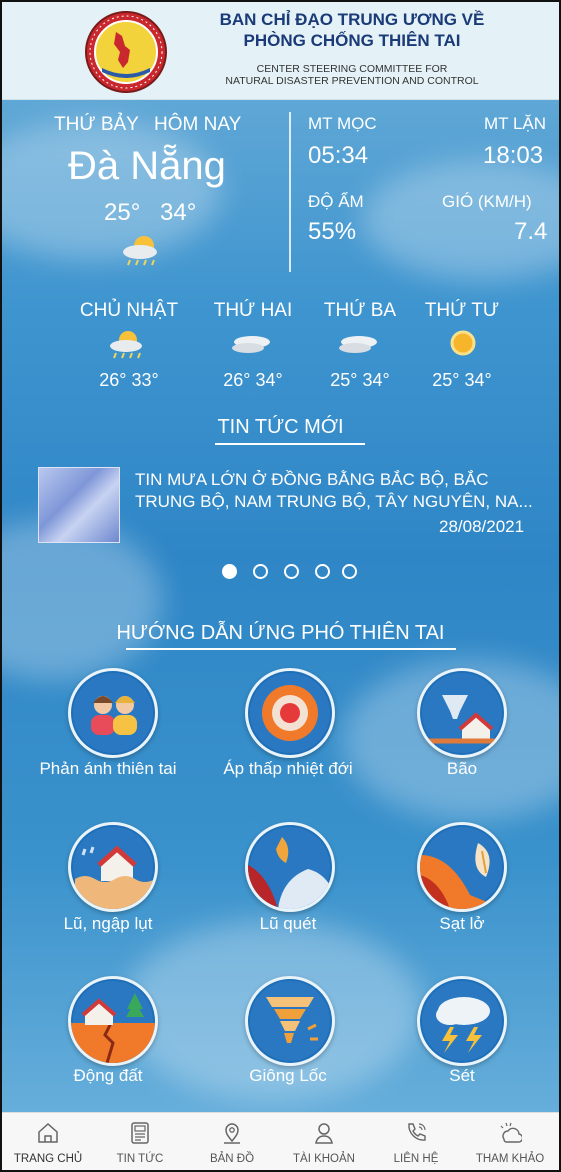 Image resolution: width=561 pixels, height=1172 pixels. Describe the element at coordinates (462, 713) in the screenshot. I see `storm-house-icon` at that location.